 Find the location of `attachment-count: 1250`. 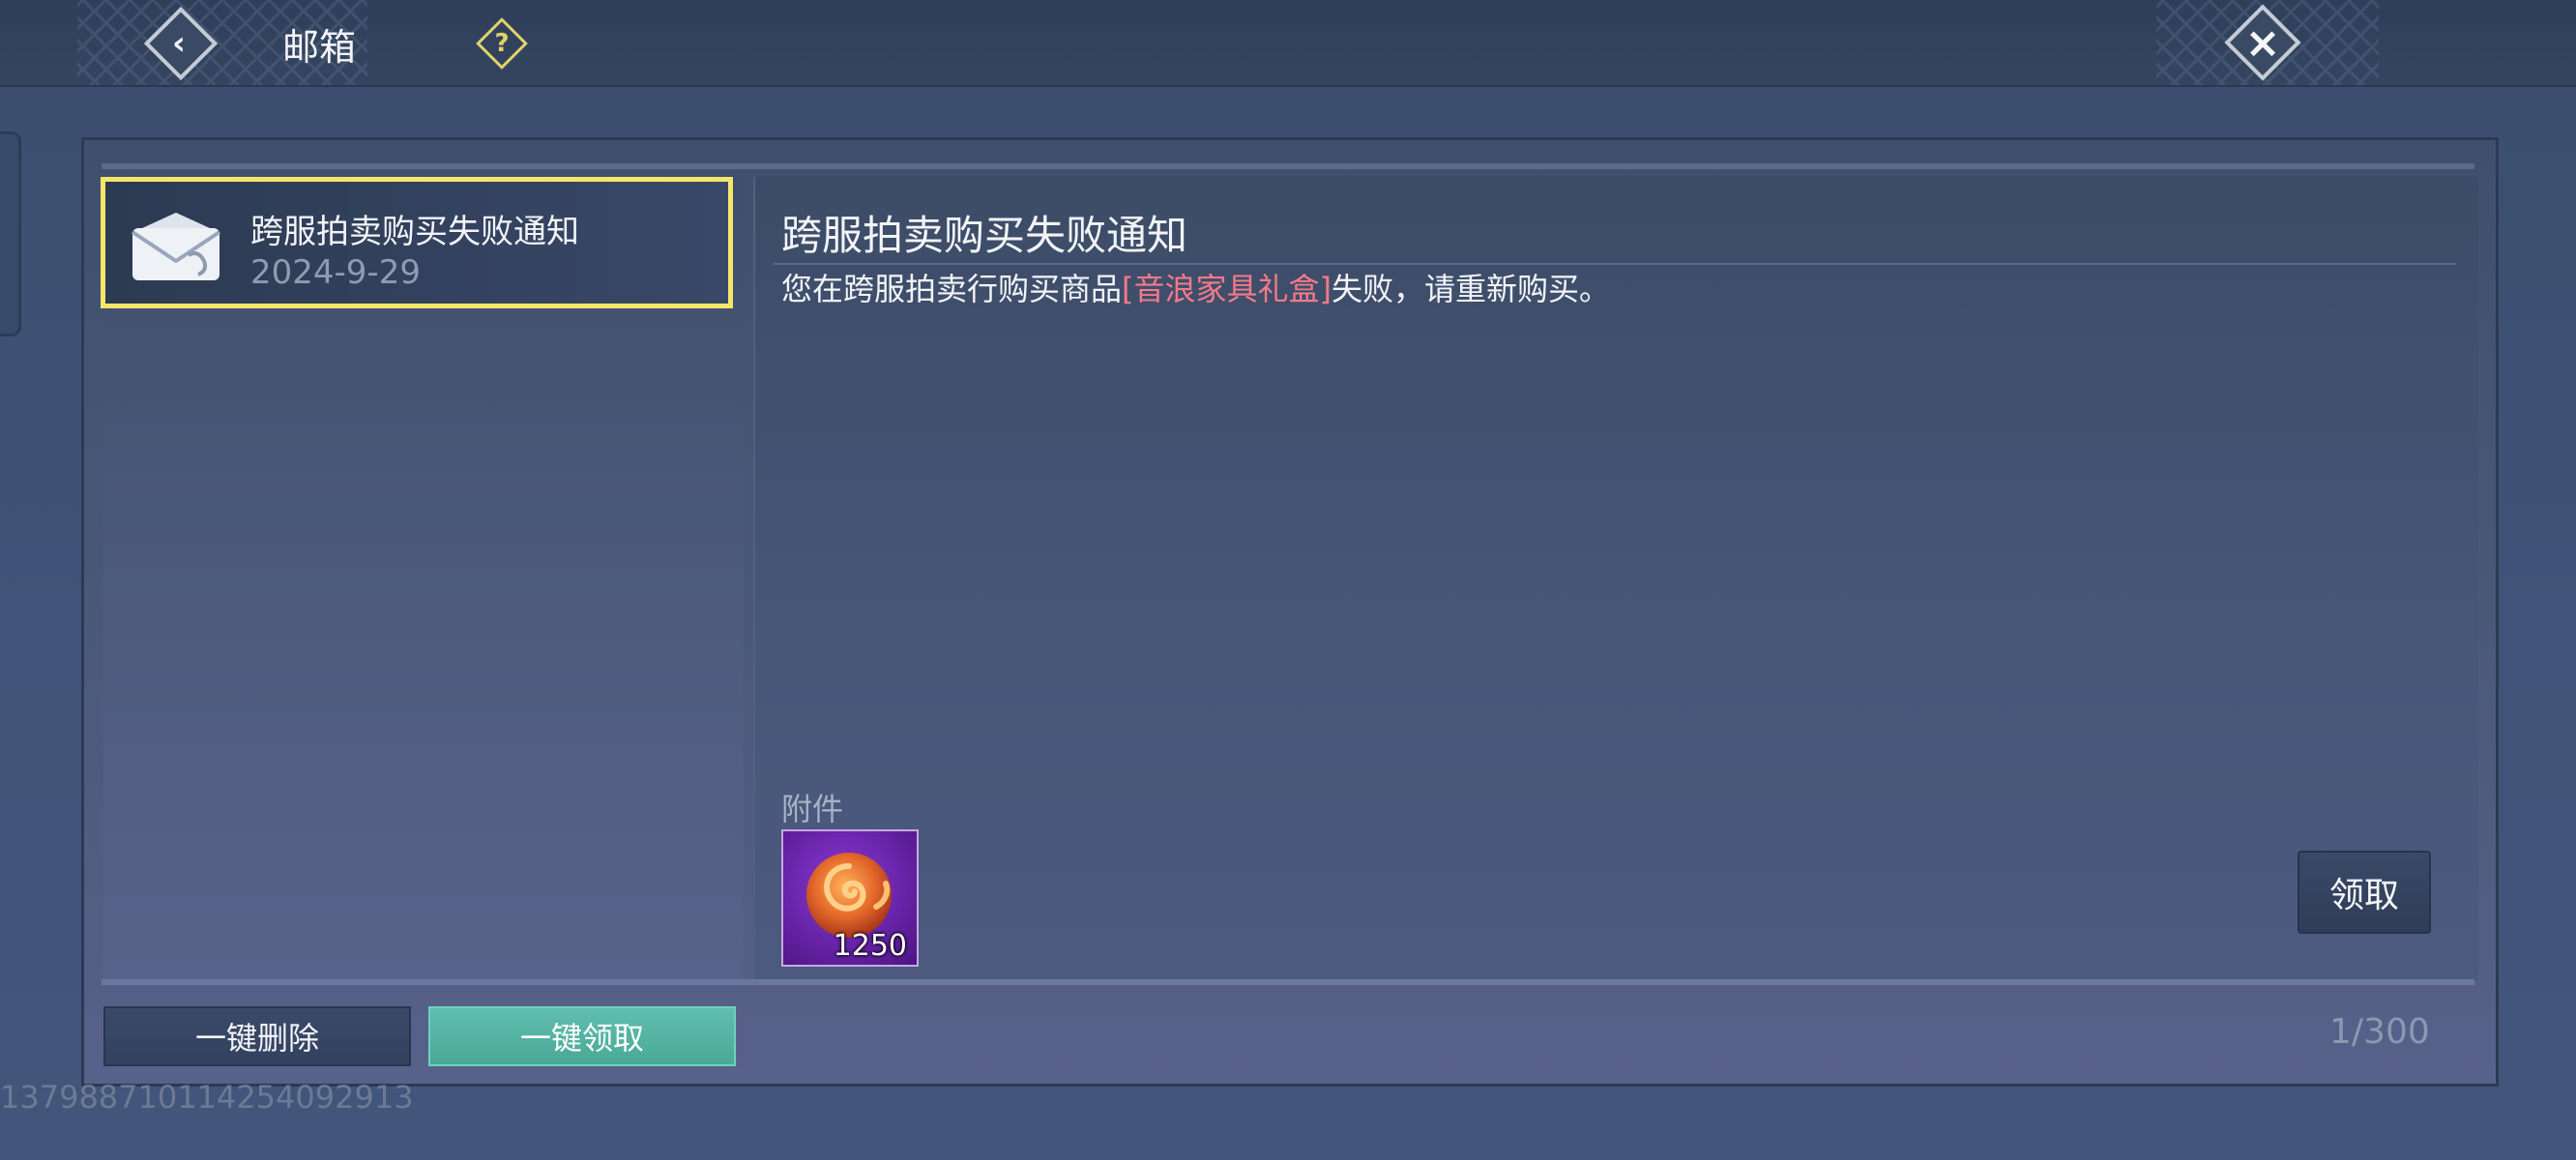

attachment-count: 1250 is located at coordinates (870, 946).